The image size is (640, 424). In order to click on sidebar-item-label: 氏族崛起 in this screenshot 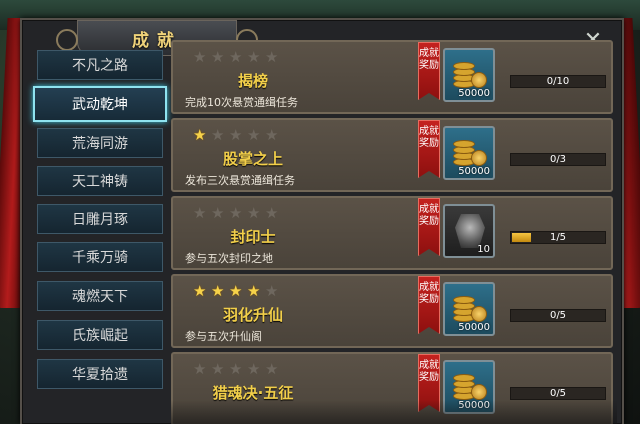, I will do `click(100, 336)`.